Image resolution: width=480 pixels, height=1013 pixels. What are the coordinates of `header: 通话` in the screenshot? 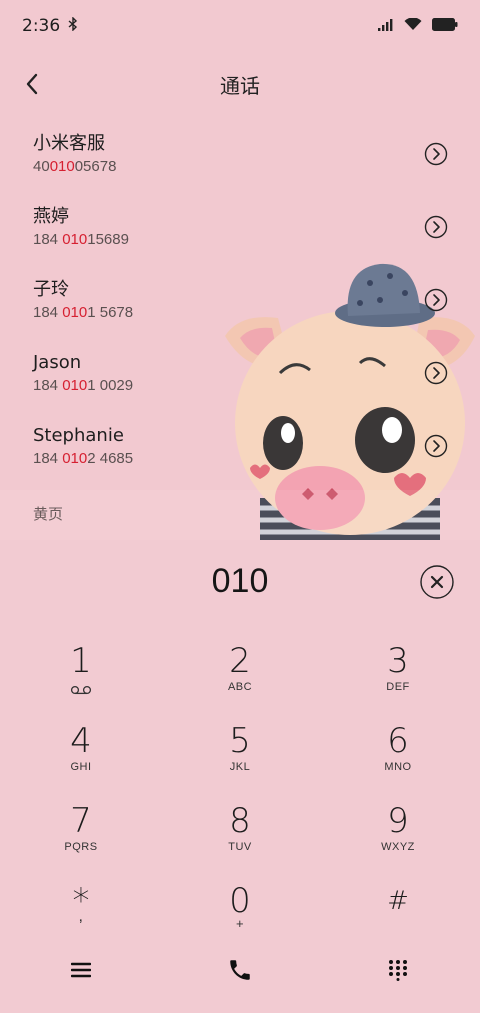 It's located at (240, 84).